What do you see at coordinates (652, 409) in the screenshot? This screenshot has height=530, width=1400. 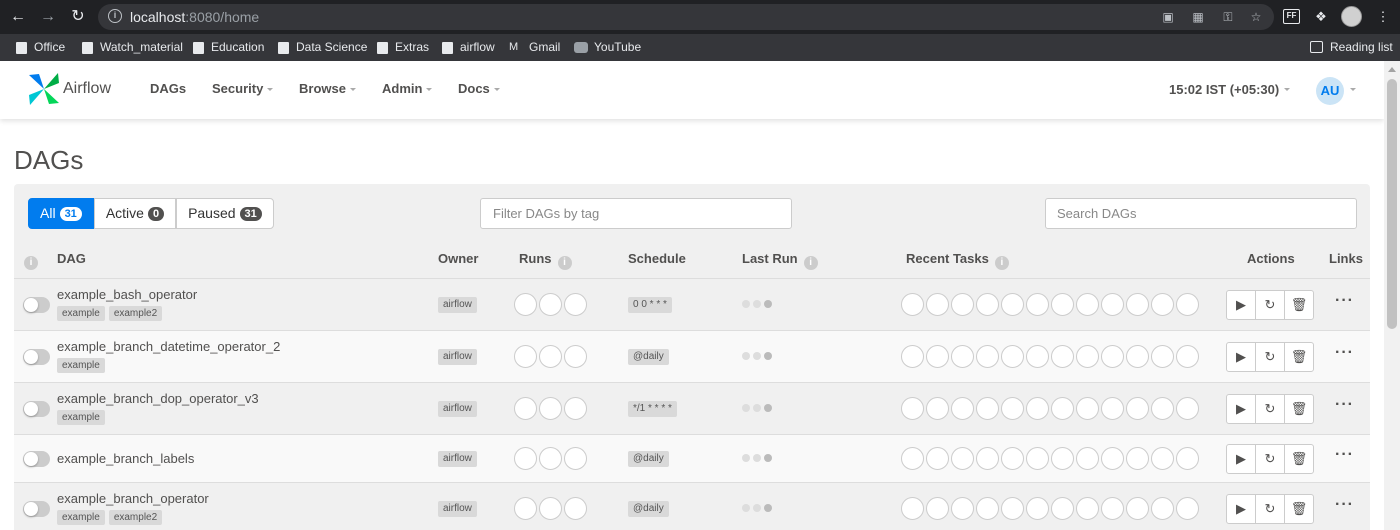 I see `schedule-badge: */1 * * * *` at bounding box center [652, 409].